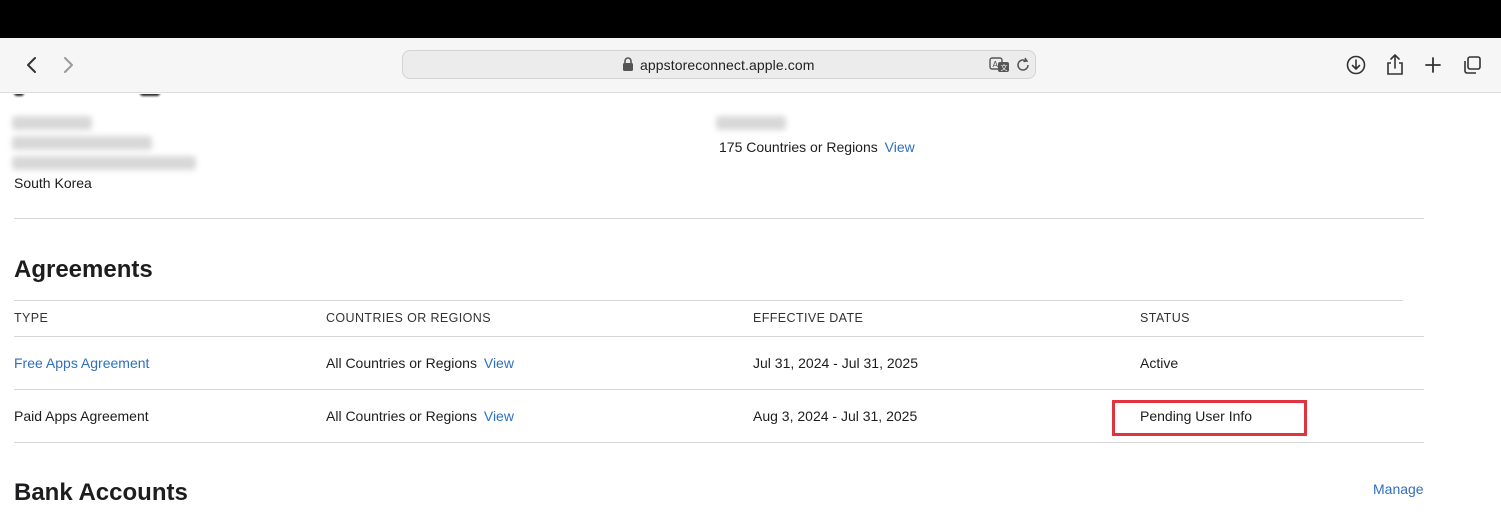  Describe the element at coordinates (1398, 489) in the screenshot. I see `manage-bank-accounts-link: Manage` at that location.